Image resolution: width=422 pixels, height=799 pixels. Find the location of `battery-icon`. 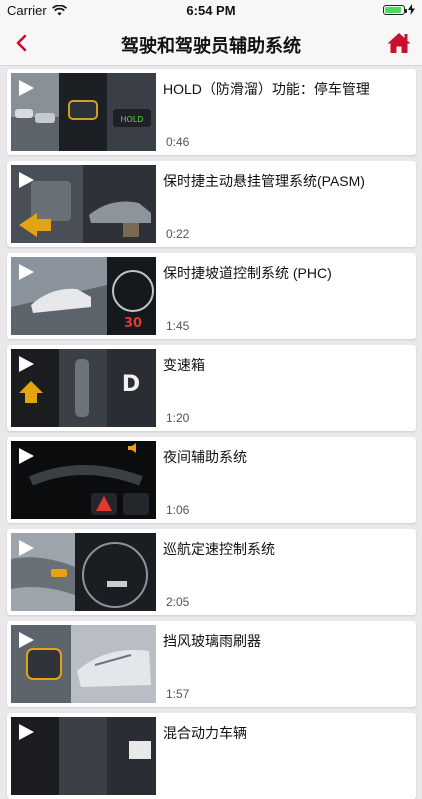

battery-icon is located at coordinates (395, 9).